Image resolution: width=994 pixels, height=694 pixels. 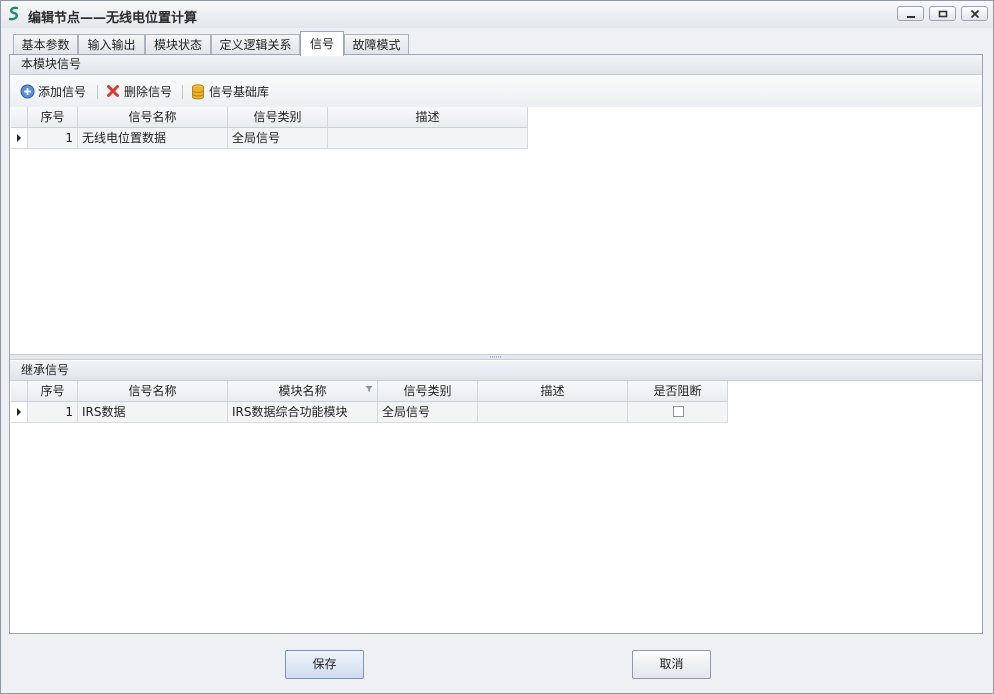 I want to click on table-row: 1 IRS数据 IRS数据综合功能模块 全局信号, so click(x=369, y=412).